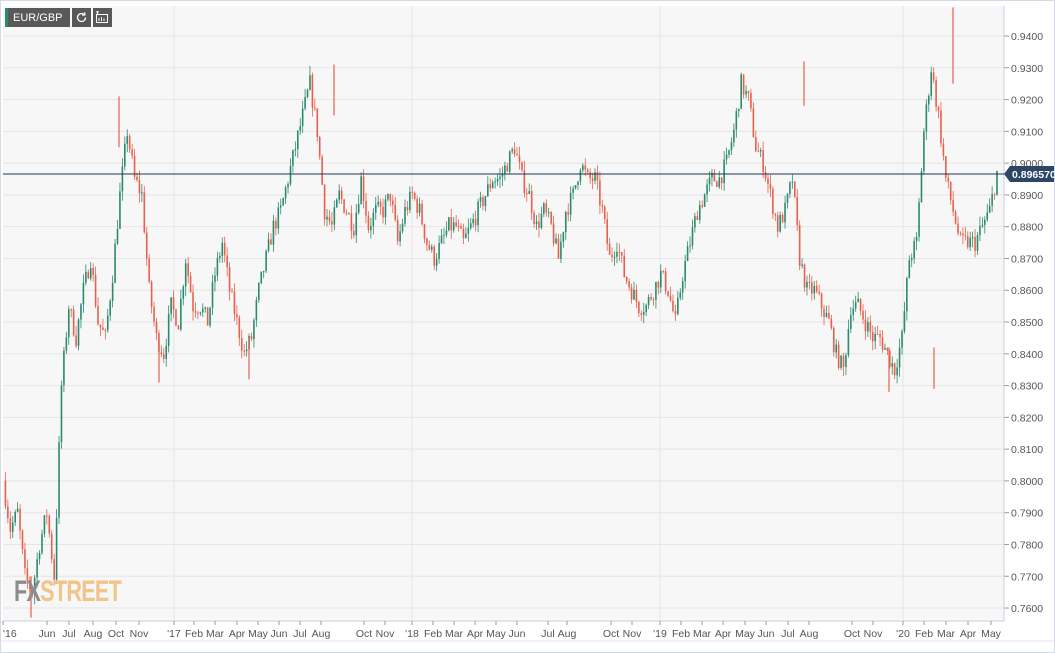 The height and width of the screenshot is (653, 1055). What do you see at coordinates (1027, 132) in the screenshot?
I see `y-tick-label: 0.9100` at bounding box center [1027, 132].